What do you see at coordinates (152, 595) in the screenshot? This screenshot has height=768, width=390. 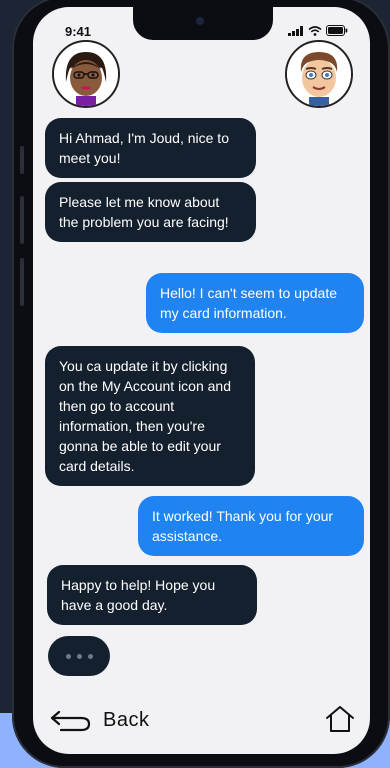 I see `message-bubble-agent: Happy to help! Hope you have a good day.` at bounding box center [152, 595].